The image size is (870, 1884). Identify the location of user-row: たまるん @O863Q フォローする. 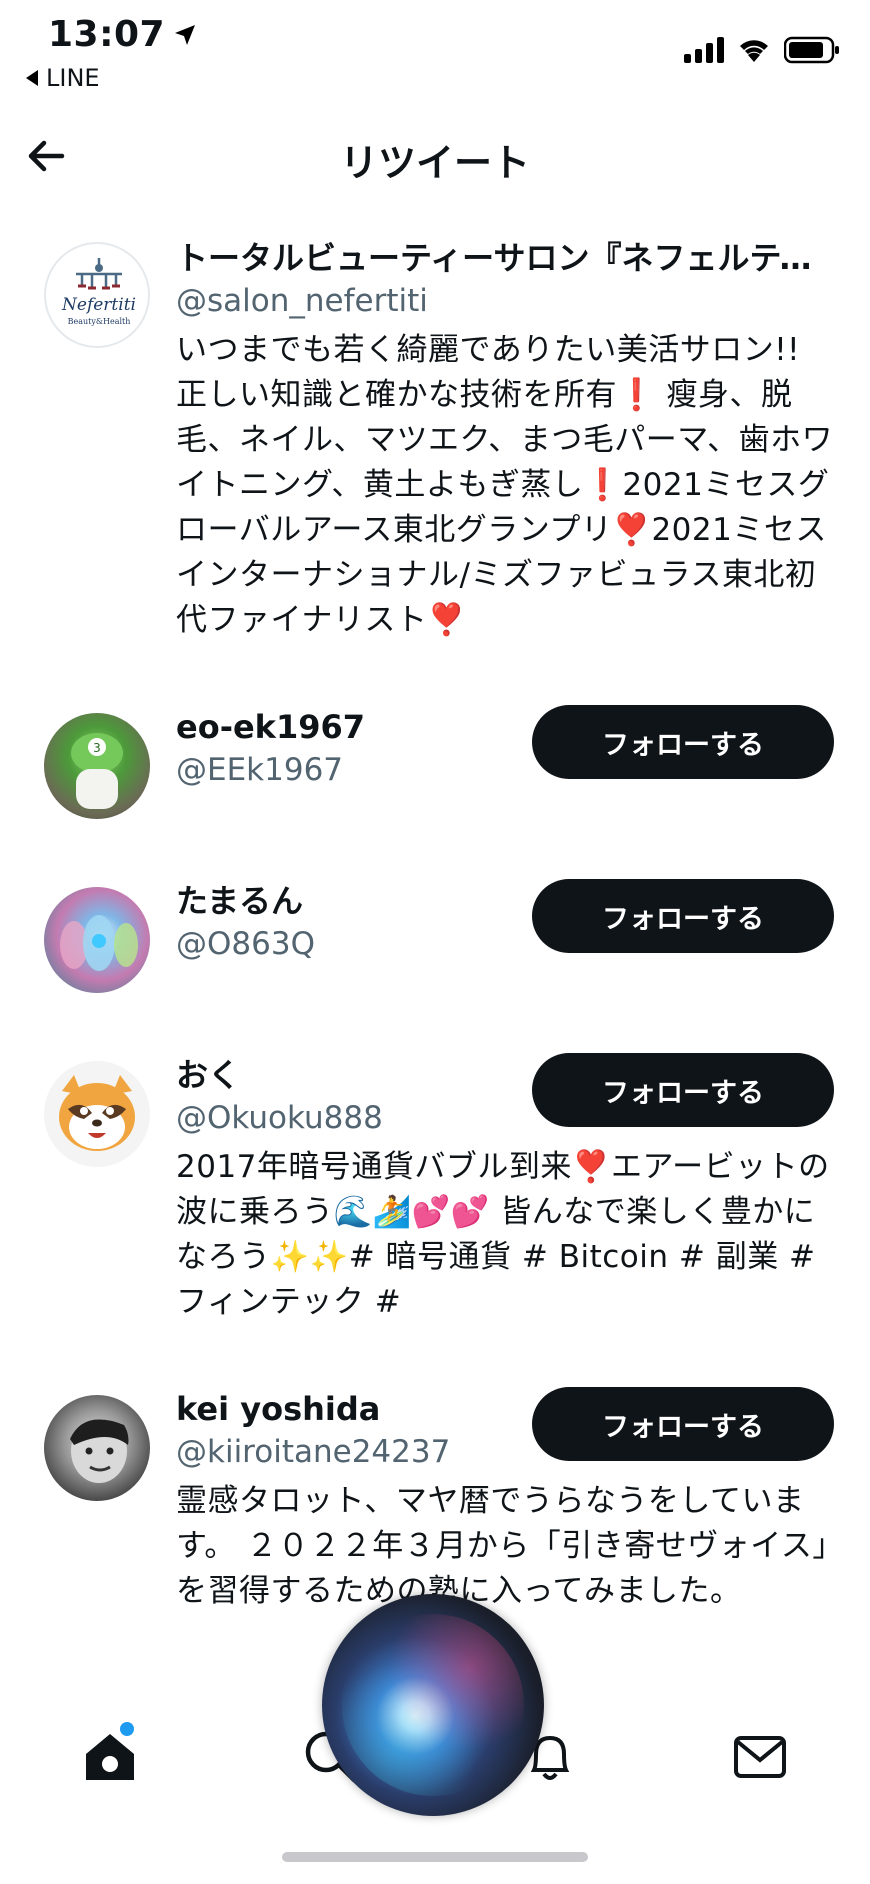
(435, 936).